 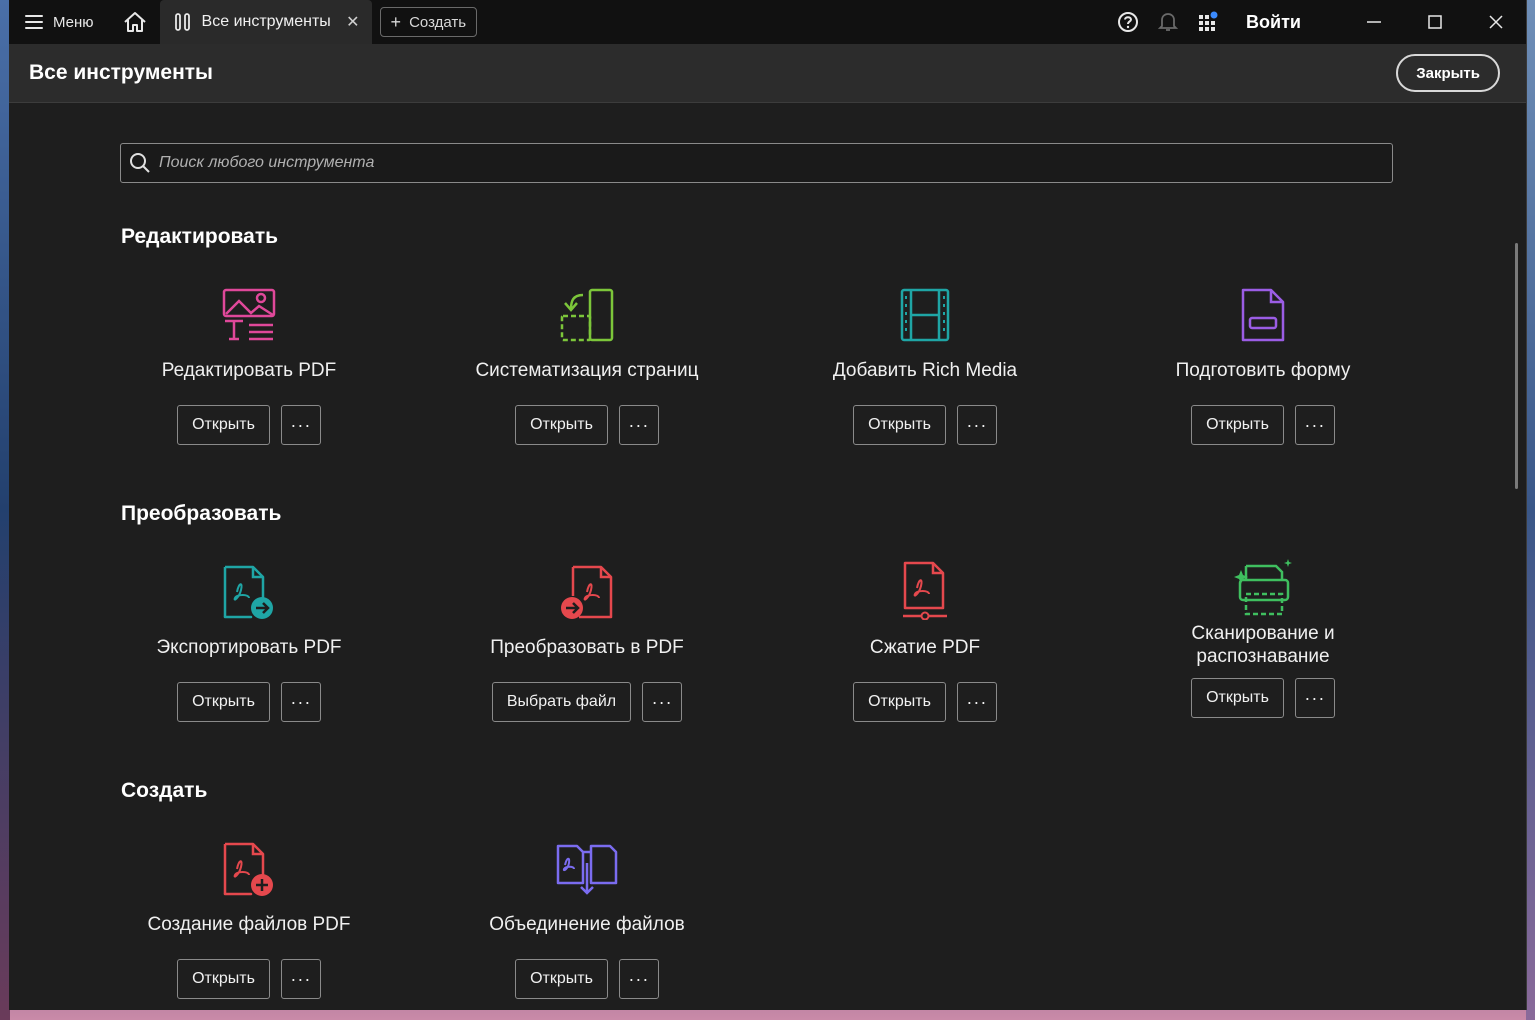 I want to click on minimize-icon, so click(x=1373, y=22).